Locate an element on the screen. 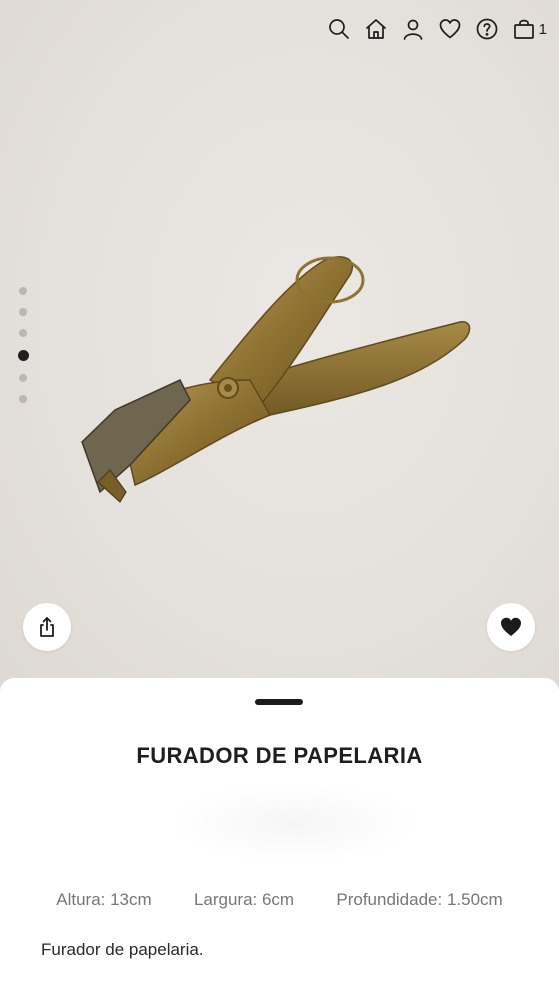 The image size is (559, 999). cart-button: 1 is located at coordinates (529, 29).